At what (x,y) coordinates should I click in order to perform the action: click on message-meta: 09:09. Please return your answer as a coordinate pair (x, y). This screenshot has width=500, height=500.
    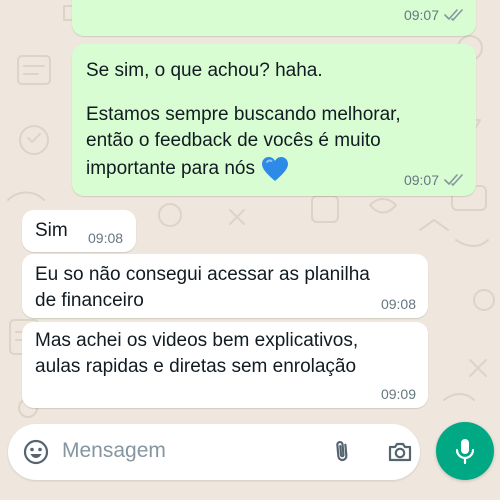
    Looking at the image, I should click on (398, 394).